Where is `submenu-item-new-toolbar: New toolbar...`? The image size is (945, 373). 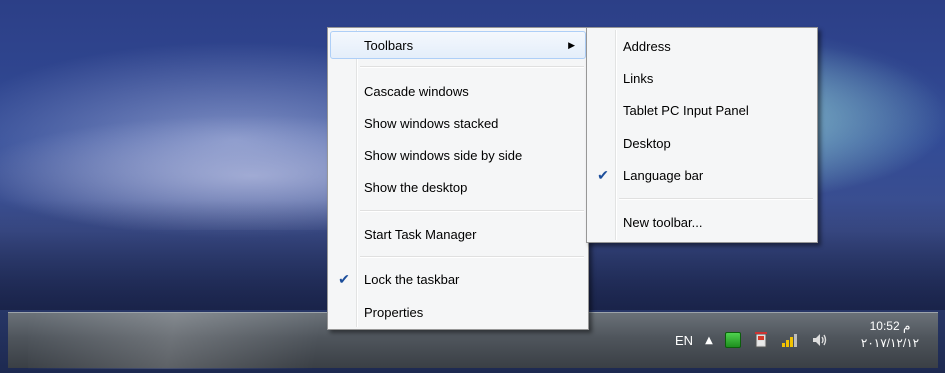
submenu-item-new-toolbar: New toolbar... is located at coordinates (702, 222).